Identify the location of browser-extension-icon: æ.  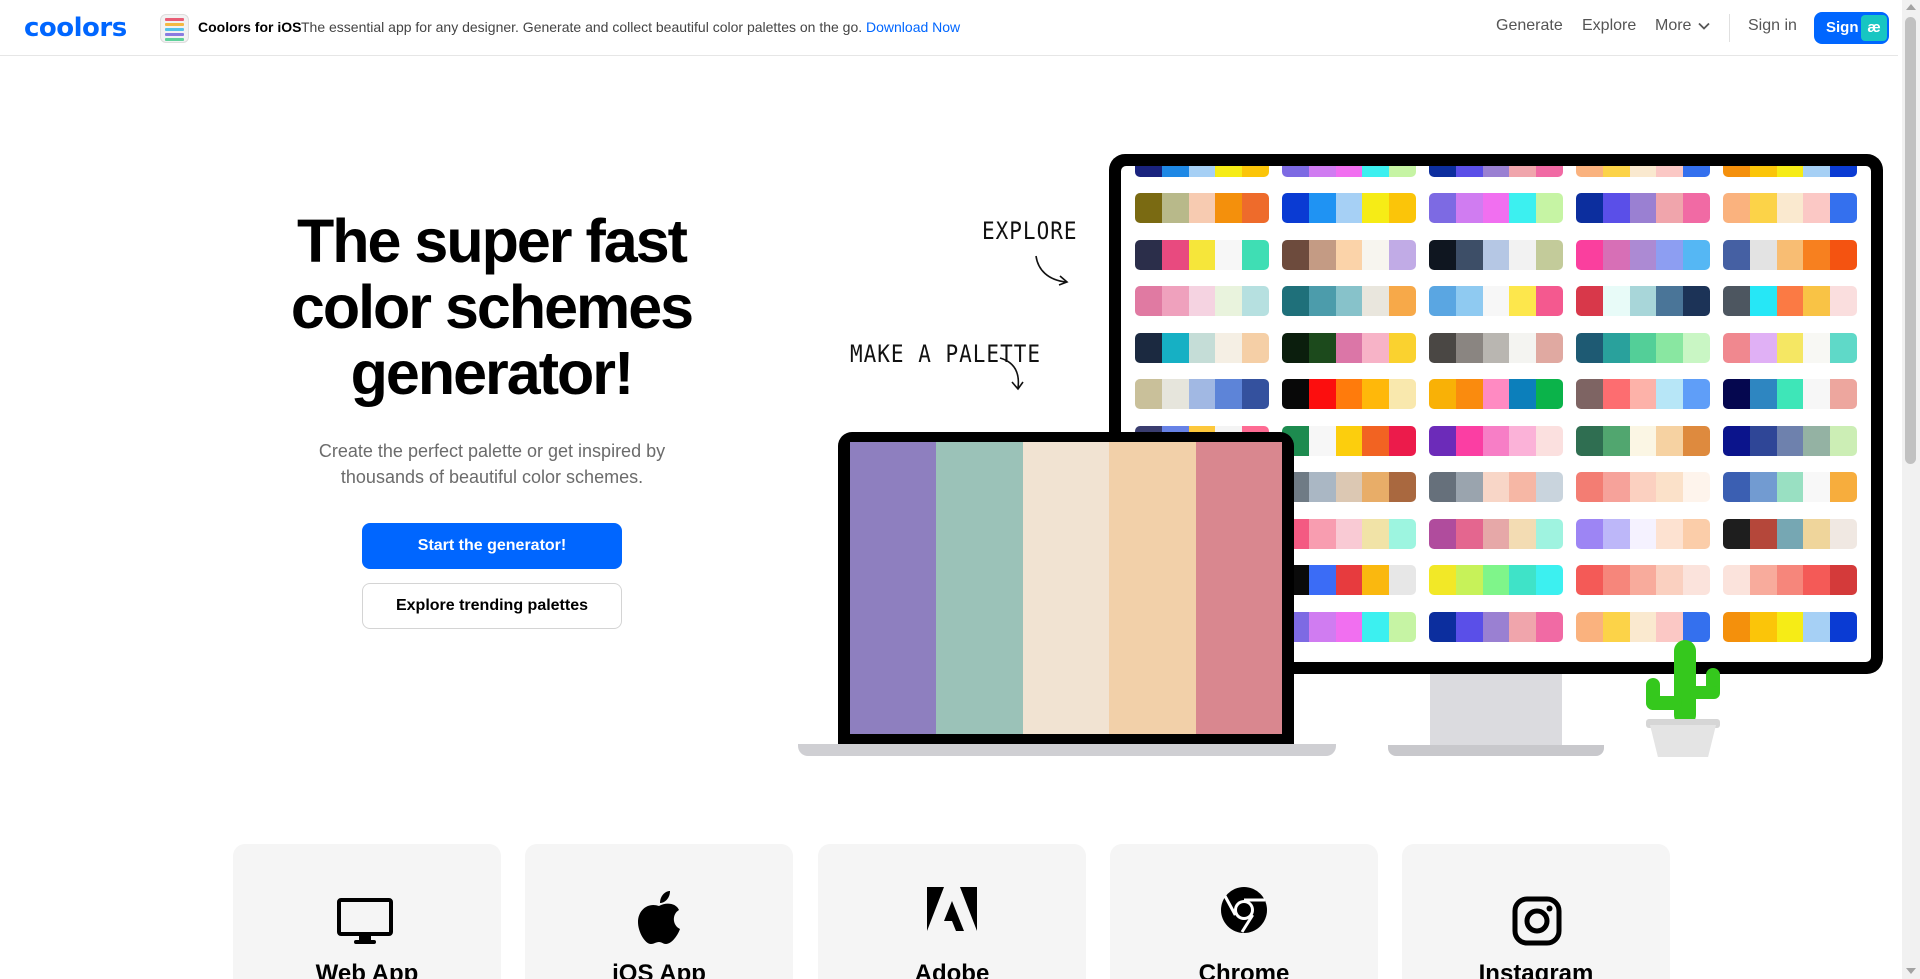
(1874, 28).